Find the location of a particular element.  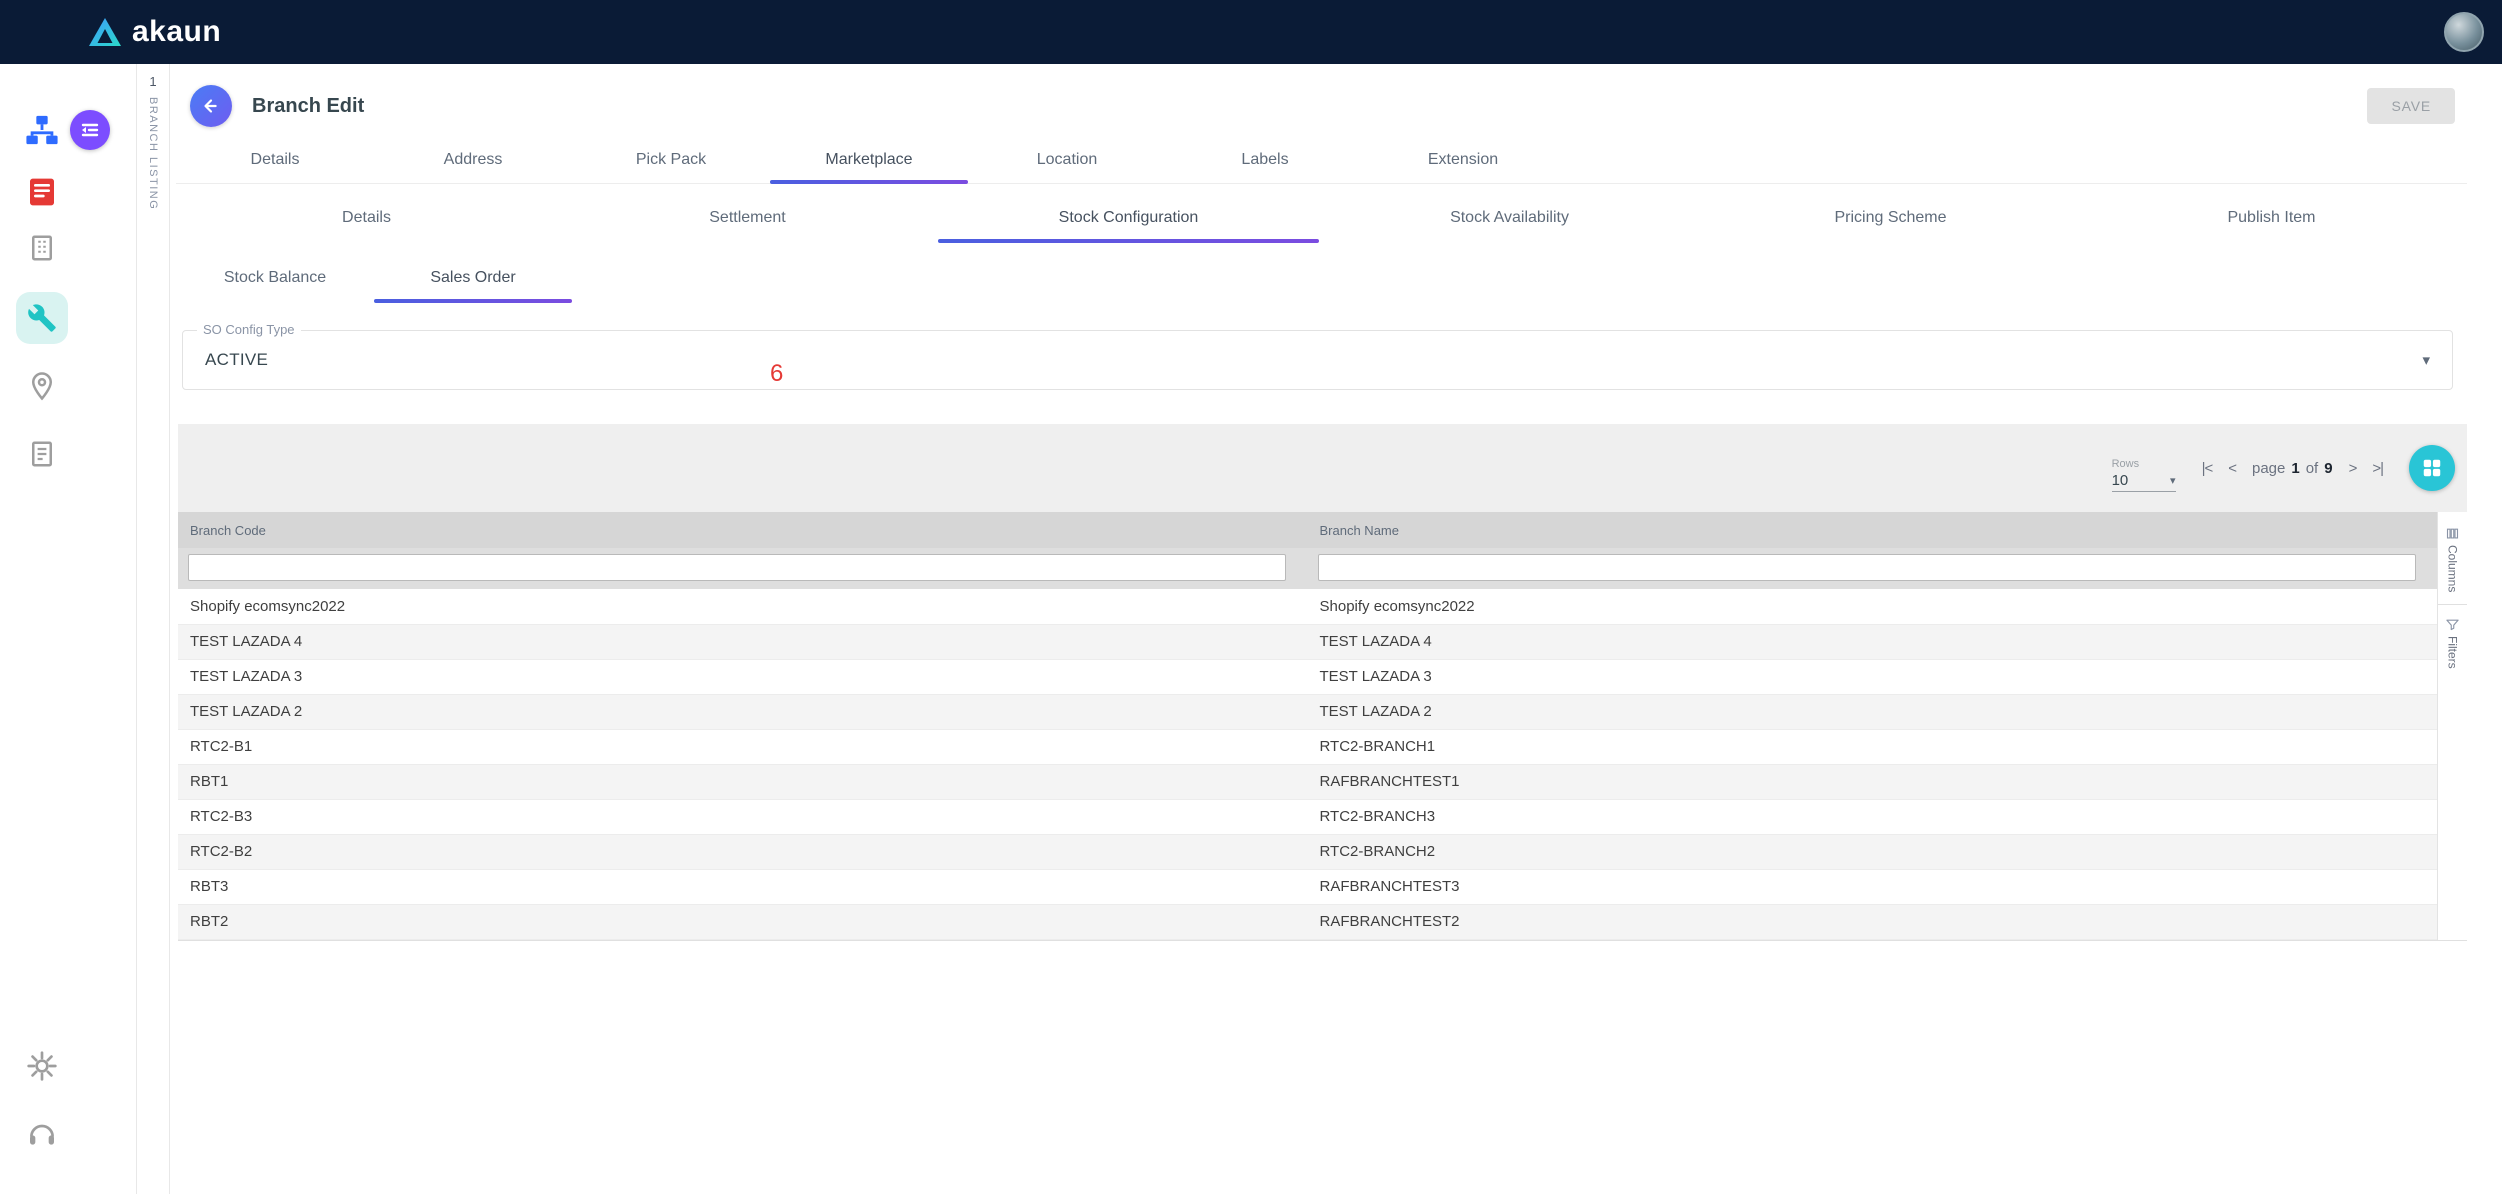

tab-address: Address is located at coordinates (473, 159).